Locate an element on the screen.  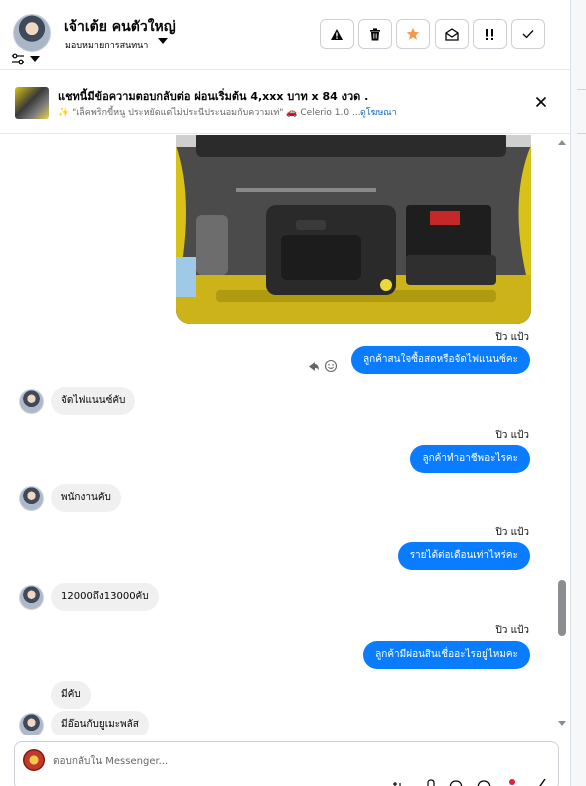
view-ad-link: ดูโฆษณา is located at coordinates (378, 112).